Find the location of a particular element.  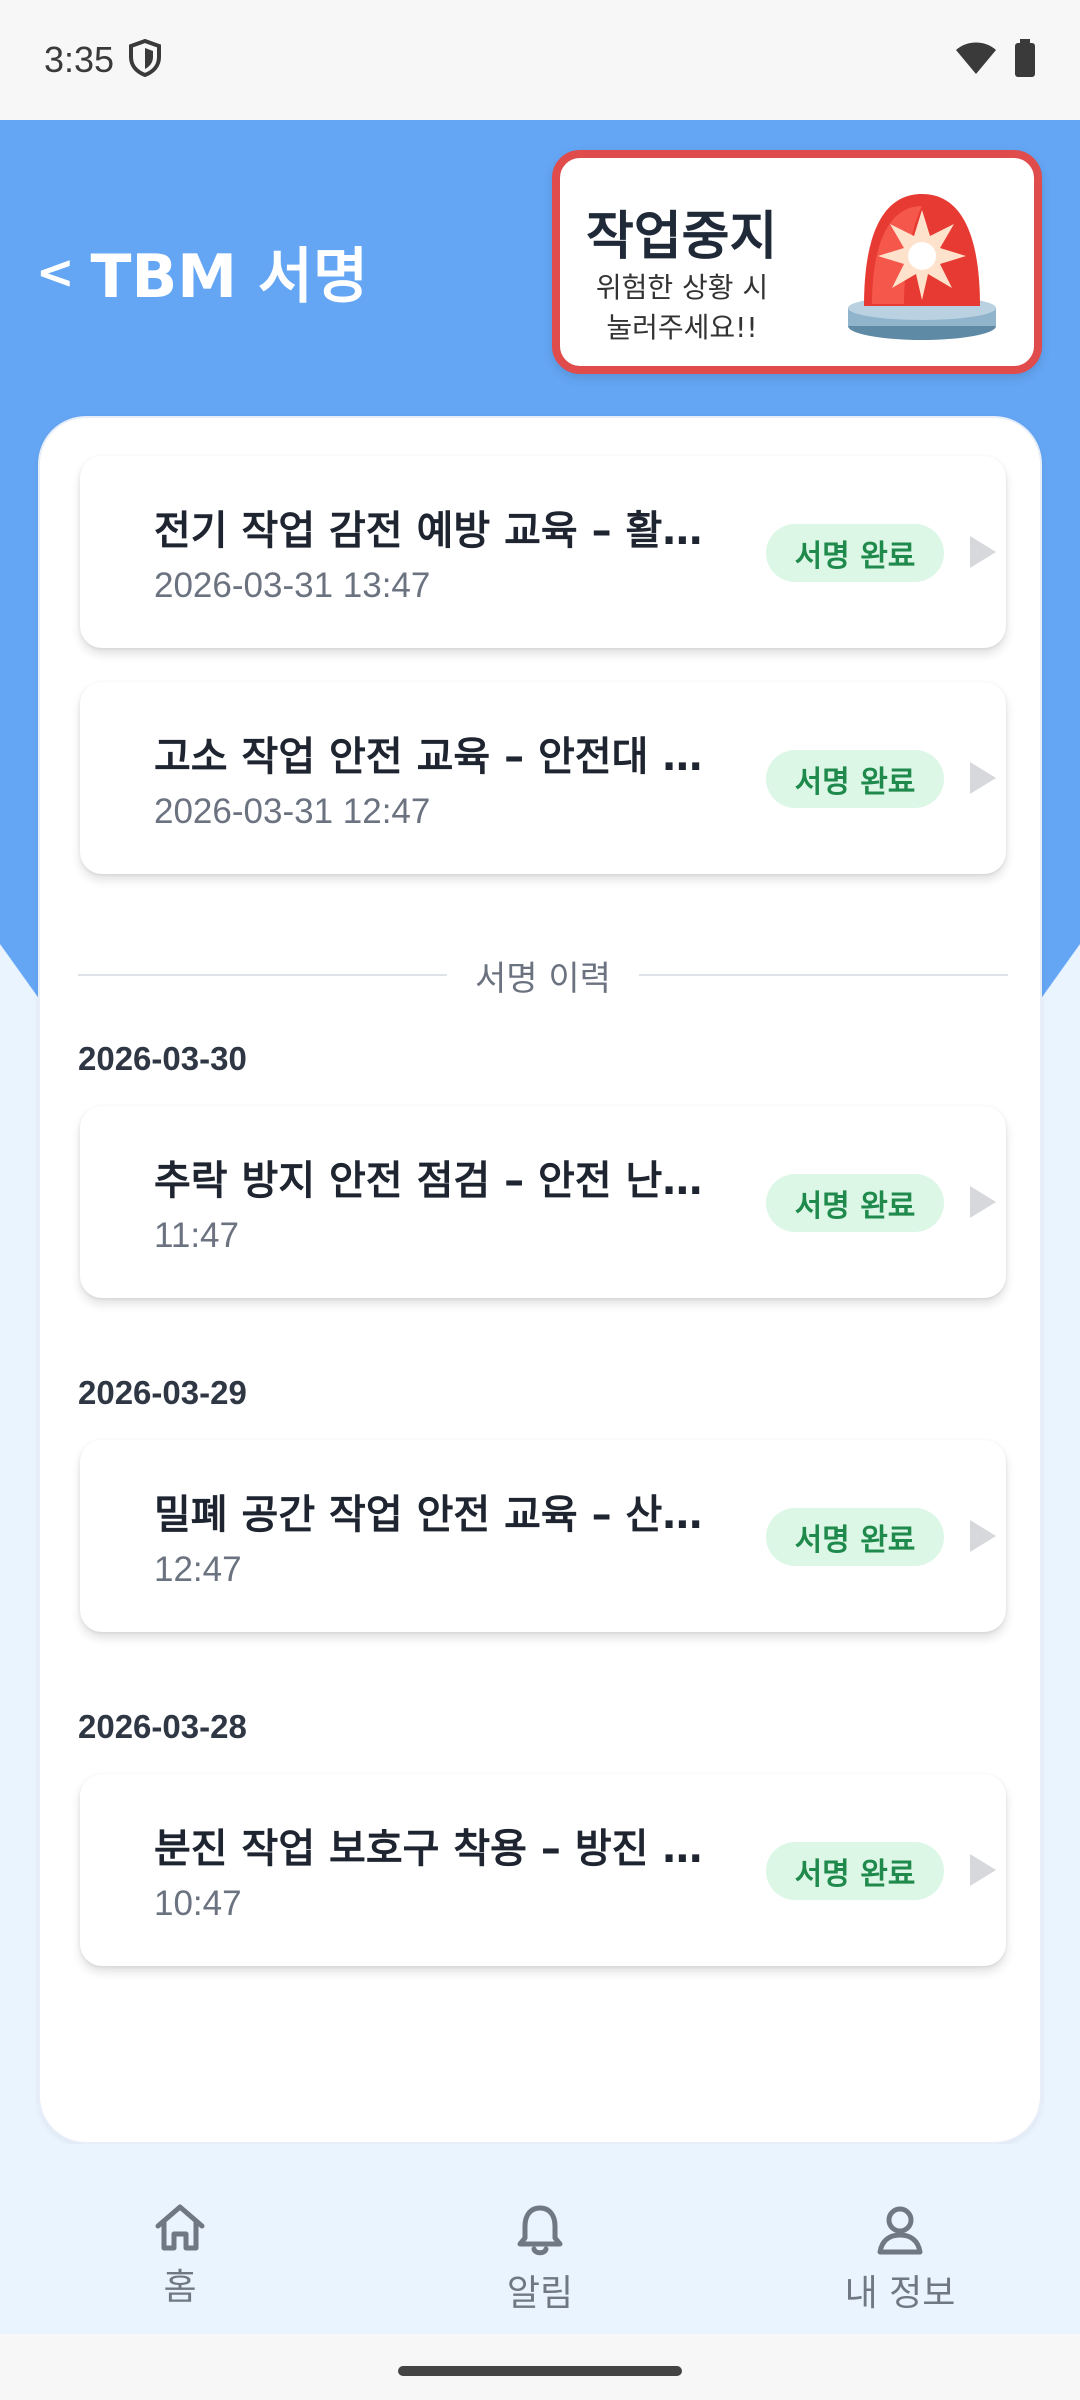

item-time: 2026-03-31 13:47 is located at coordinates (292, 585).